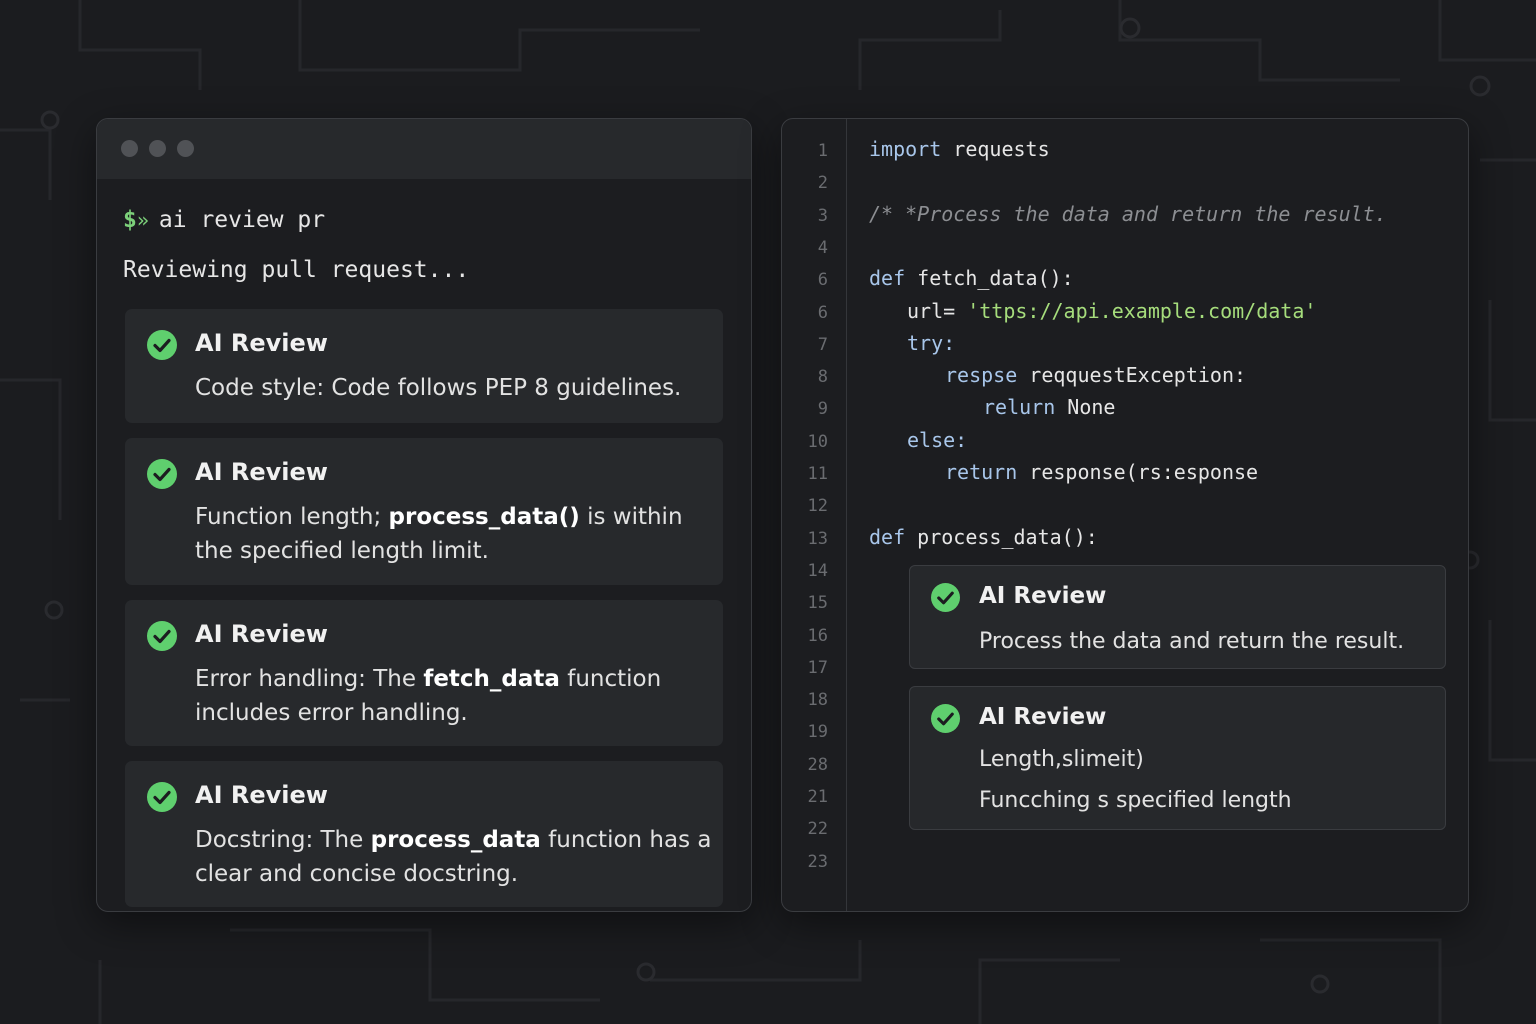  What do you see at coordinates (1138, 472) in the screenshot?
I see `code-token: response(rs:esponse` at bounding box center [1138, 472].